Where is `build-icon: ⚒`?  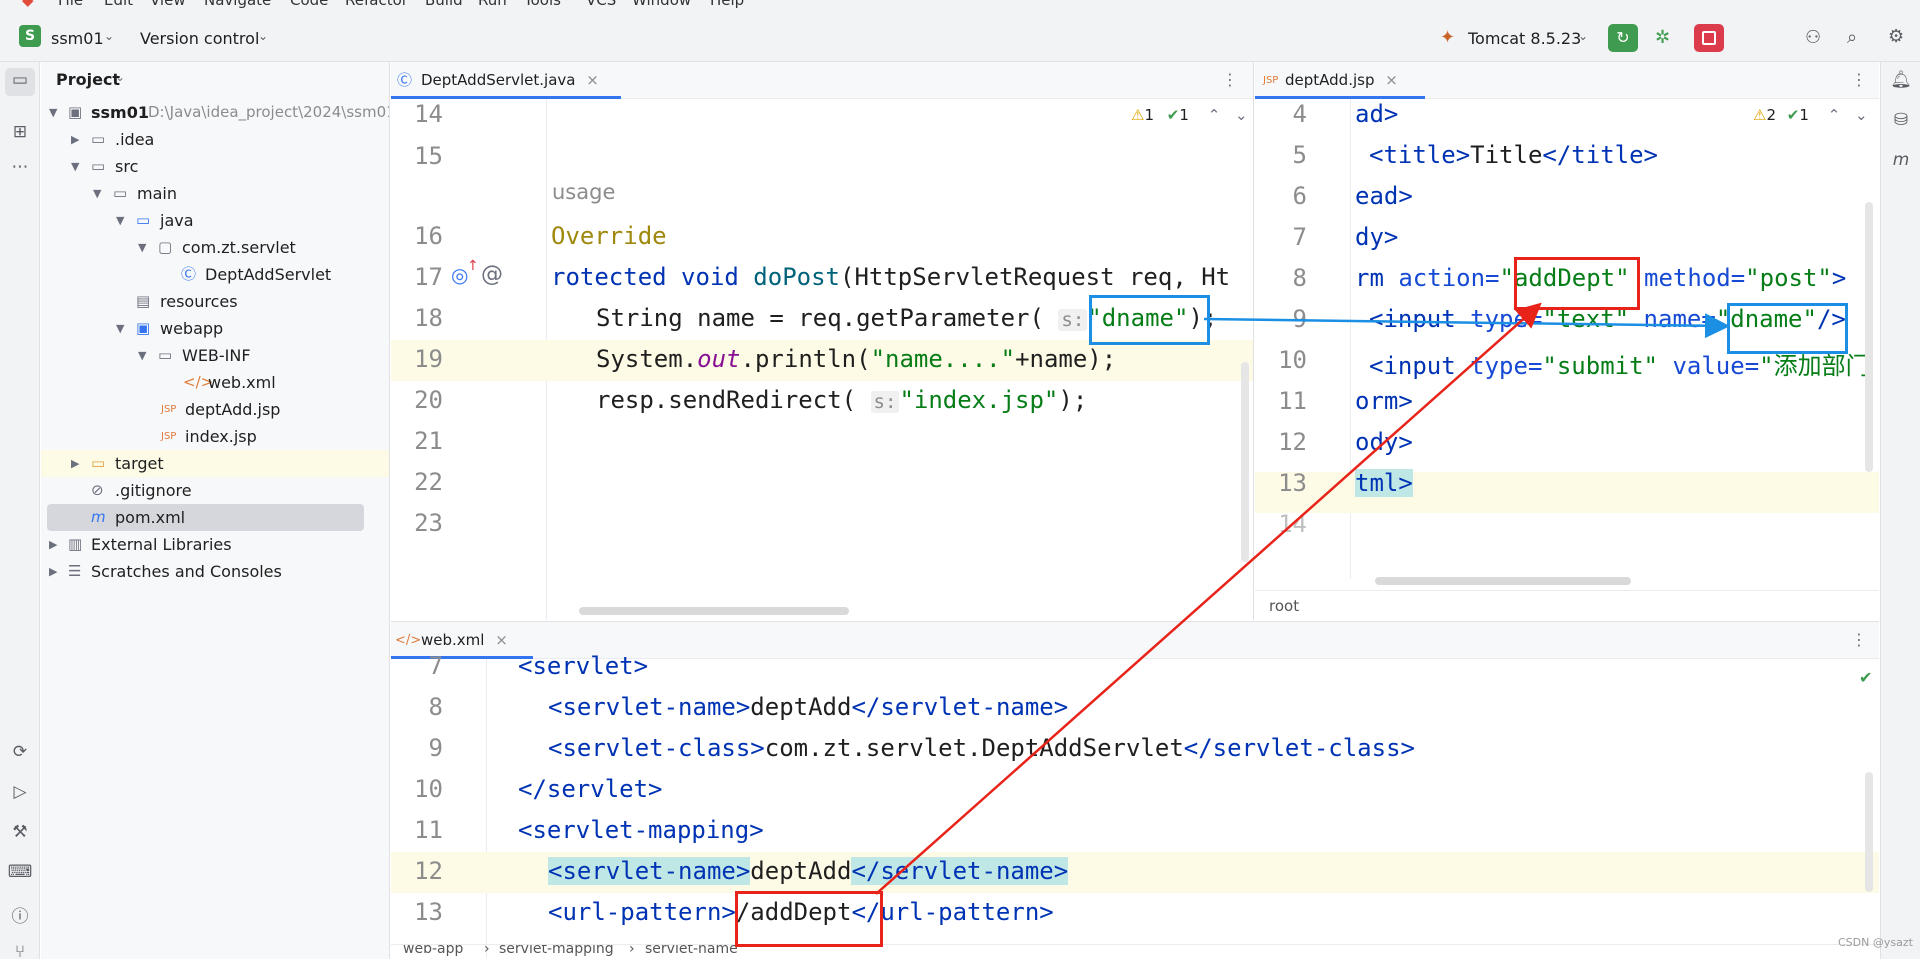 build-icon: ⚒ is located at coordinates (20, 832).